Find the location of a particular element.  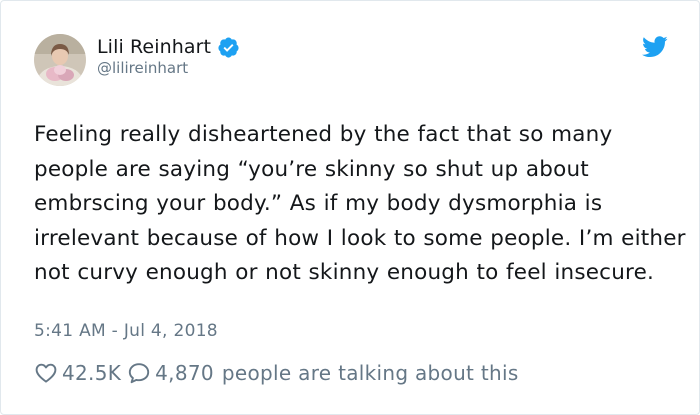

twitter-bird-icon is located at coordinates (655, 47).